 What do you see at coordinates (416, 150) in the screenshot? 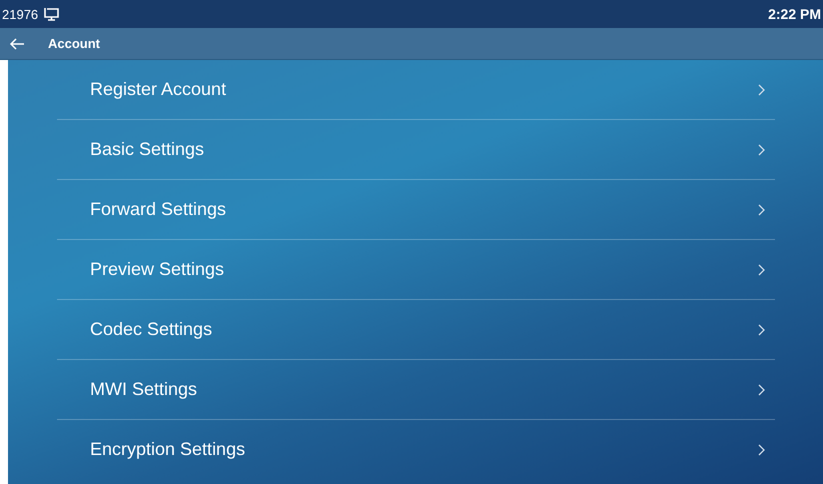
I see `menu-item: Basic Settings` at bounding box center [416, 150].